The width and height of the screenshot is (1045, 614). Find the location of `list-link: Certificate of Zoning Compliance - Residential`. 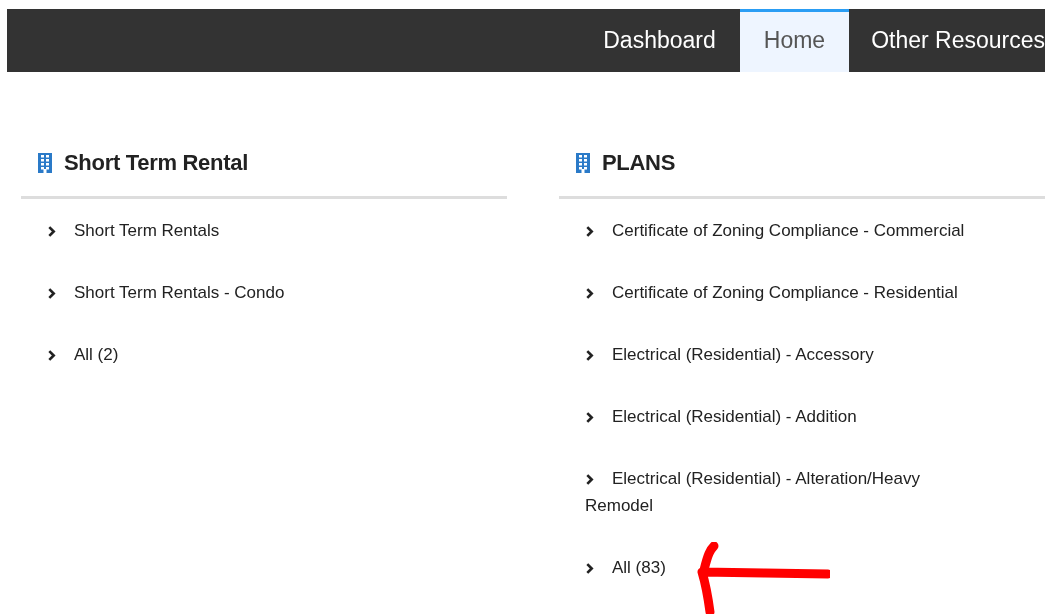

list-link: Certificate of Zoning Compliance - Residential is located at coordinates (785, 292).